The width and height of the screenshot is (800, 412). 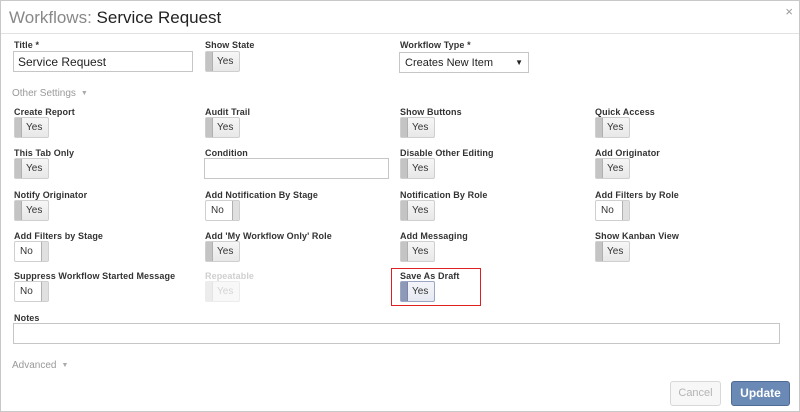 What do you see at coordinates (449, 63) in the screenshot?
I see `workflow-type-value: Creates New Item` at bounding box center [449, 63].